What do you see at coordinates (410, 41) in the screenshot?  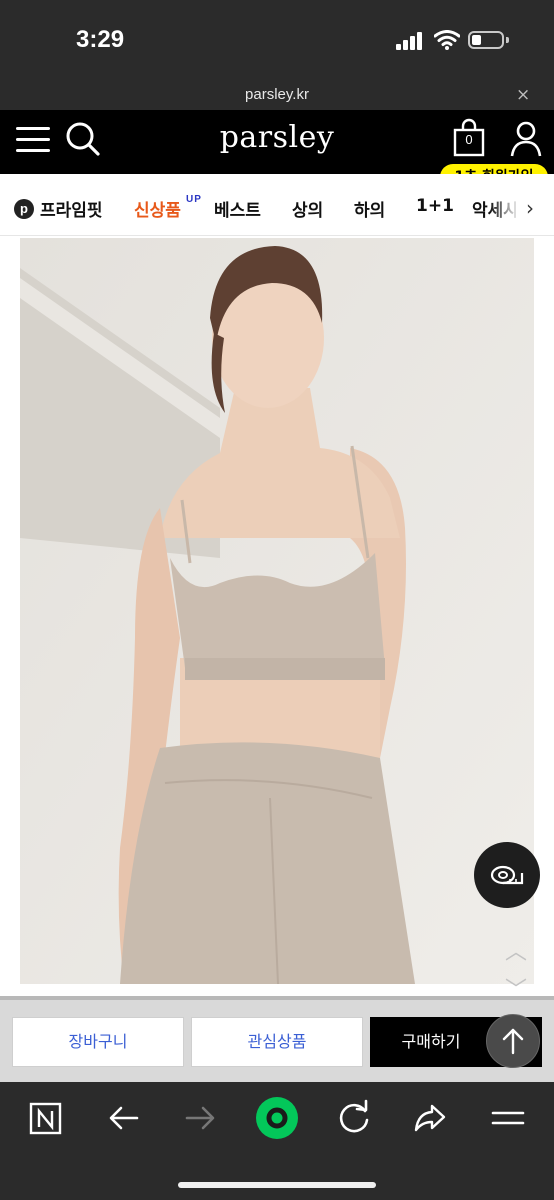 I see `cellular-signal-icon` at bounding box center [410, 41].